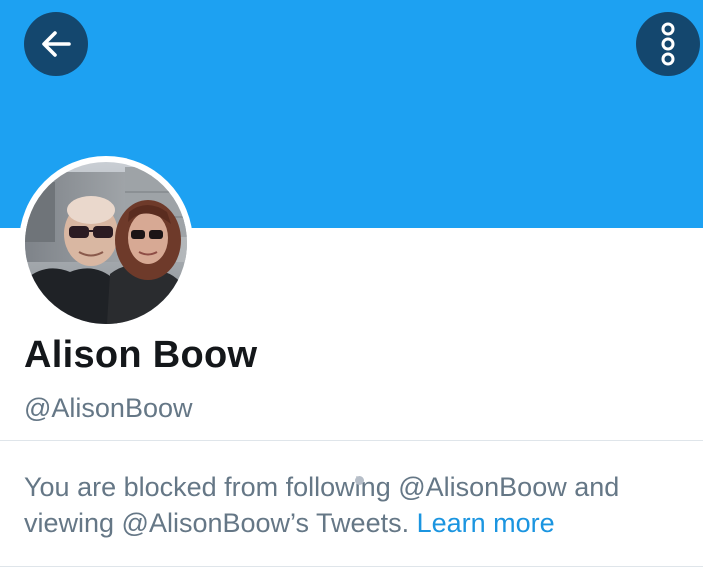 The image size is (703, 579). I want to click on avatar, so click(106, 243).